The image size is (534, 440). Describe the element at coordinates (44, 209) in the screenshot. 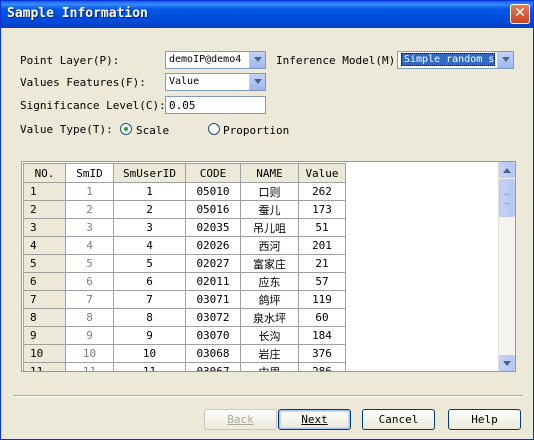

I see `cell-no: 2` at that location.